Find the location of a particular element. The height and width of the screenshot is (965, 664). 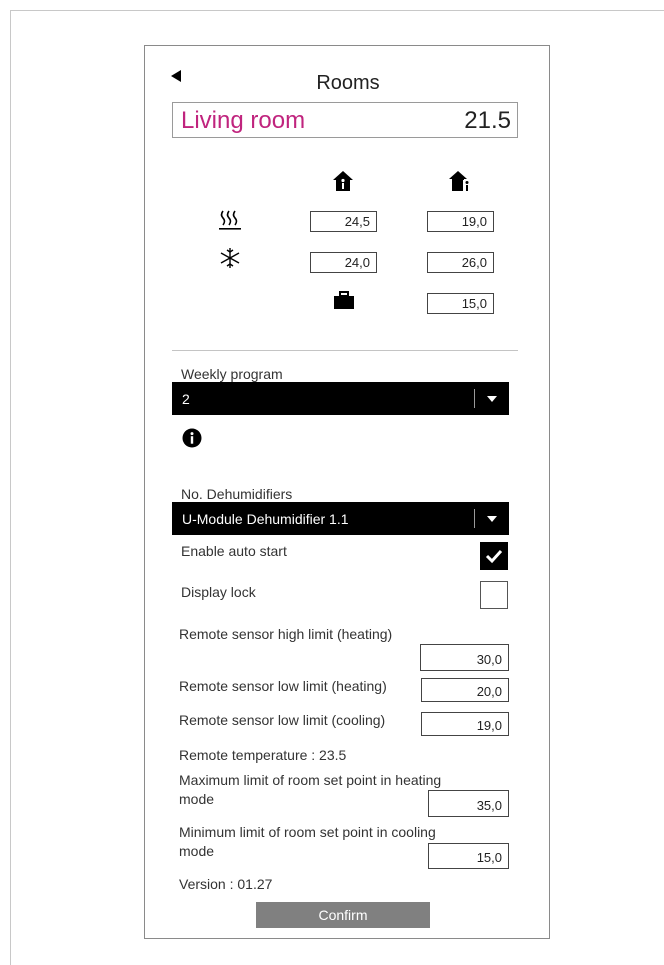

remote-high-heating-field: 30,0 is located at coordinates (464, 657).